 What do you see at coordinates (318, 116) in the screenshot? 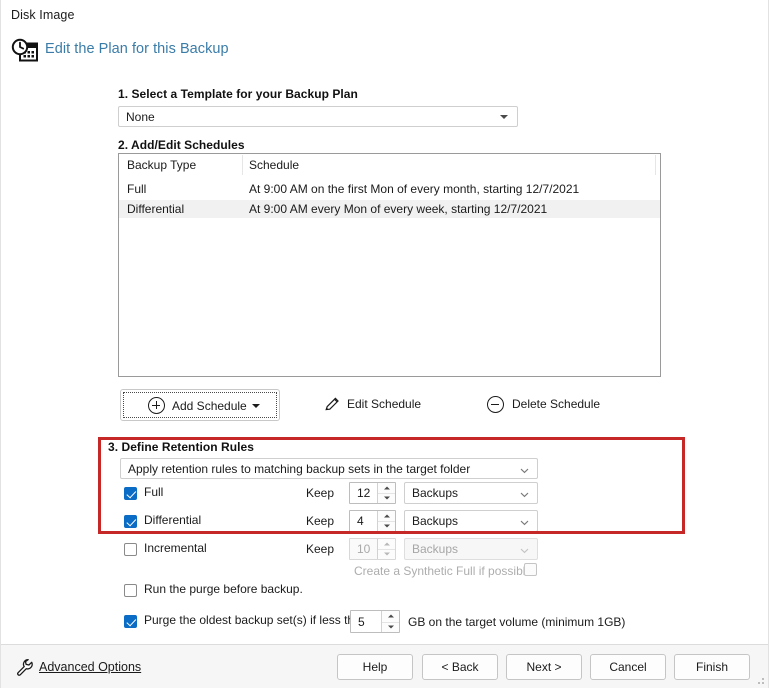
I see `template-dropdown: None` at bounding box center [318, 116].